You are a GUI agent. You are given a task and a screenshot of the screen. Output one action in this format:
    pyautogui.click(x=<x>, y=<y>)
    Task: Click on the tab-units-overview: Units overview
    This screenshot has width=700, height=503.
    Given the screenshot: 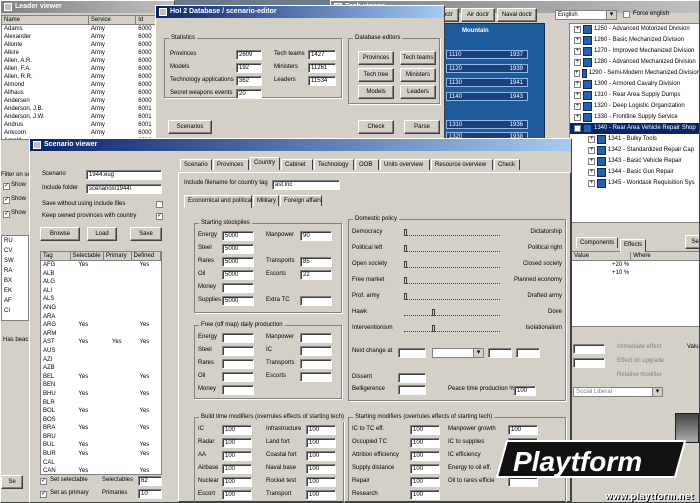 What is the action you would take?
    pyautogui.click(x=405, y=164)
    